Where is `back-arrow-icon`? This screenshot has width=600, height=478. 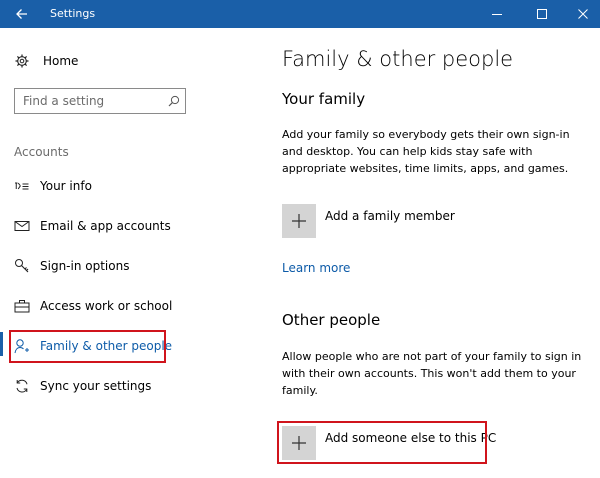
back-arrow-icon is located at coordinates (21, 14).